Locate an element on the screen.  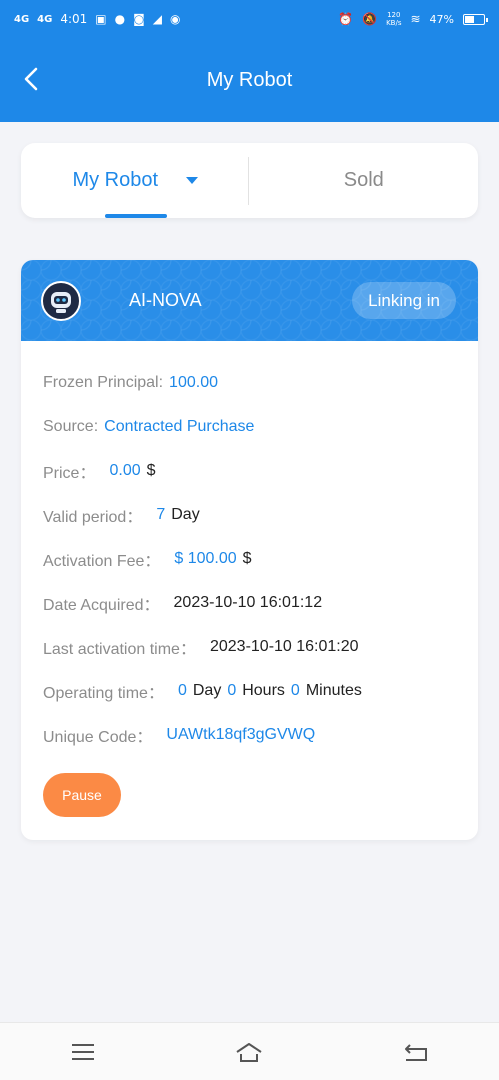
op-hours-value: 0 is located at coordinates (232, 690).